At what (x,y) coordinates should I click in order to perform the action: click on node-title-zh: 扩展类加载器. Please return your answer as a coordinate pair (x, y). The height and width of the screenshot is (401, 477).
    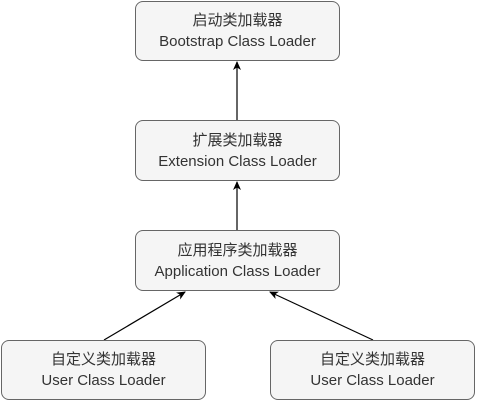
    Looking at the image, I should click on (237, 140).